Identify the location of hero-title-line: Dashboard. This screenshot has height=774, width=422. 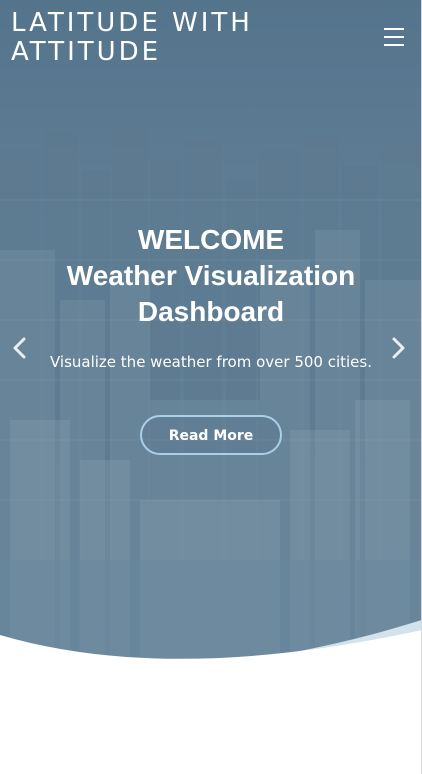
(211, 311).